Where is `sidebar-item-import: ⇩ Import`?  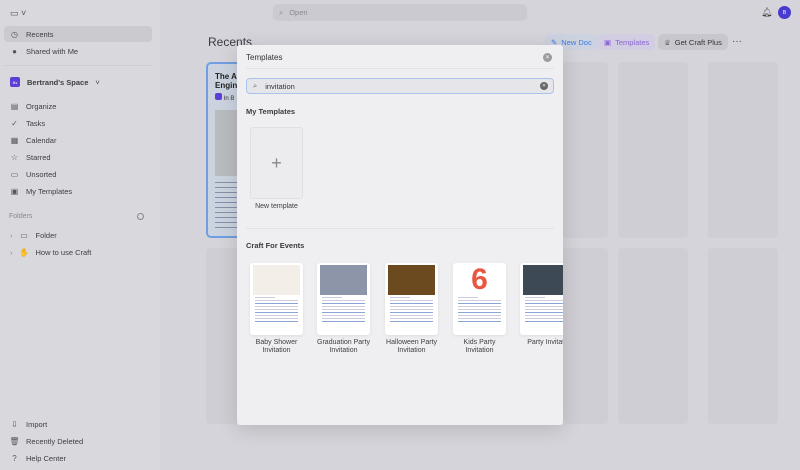 sidebar-item-import: ⇩ Import is located at coordinates (78, 424).